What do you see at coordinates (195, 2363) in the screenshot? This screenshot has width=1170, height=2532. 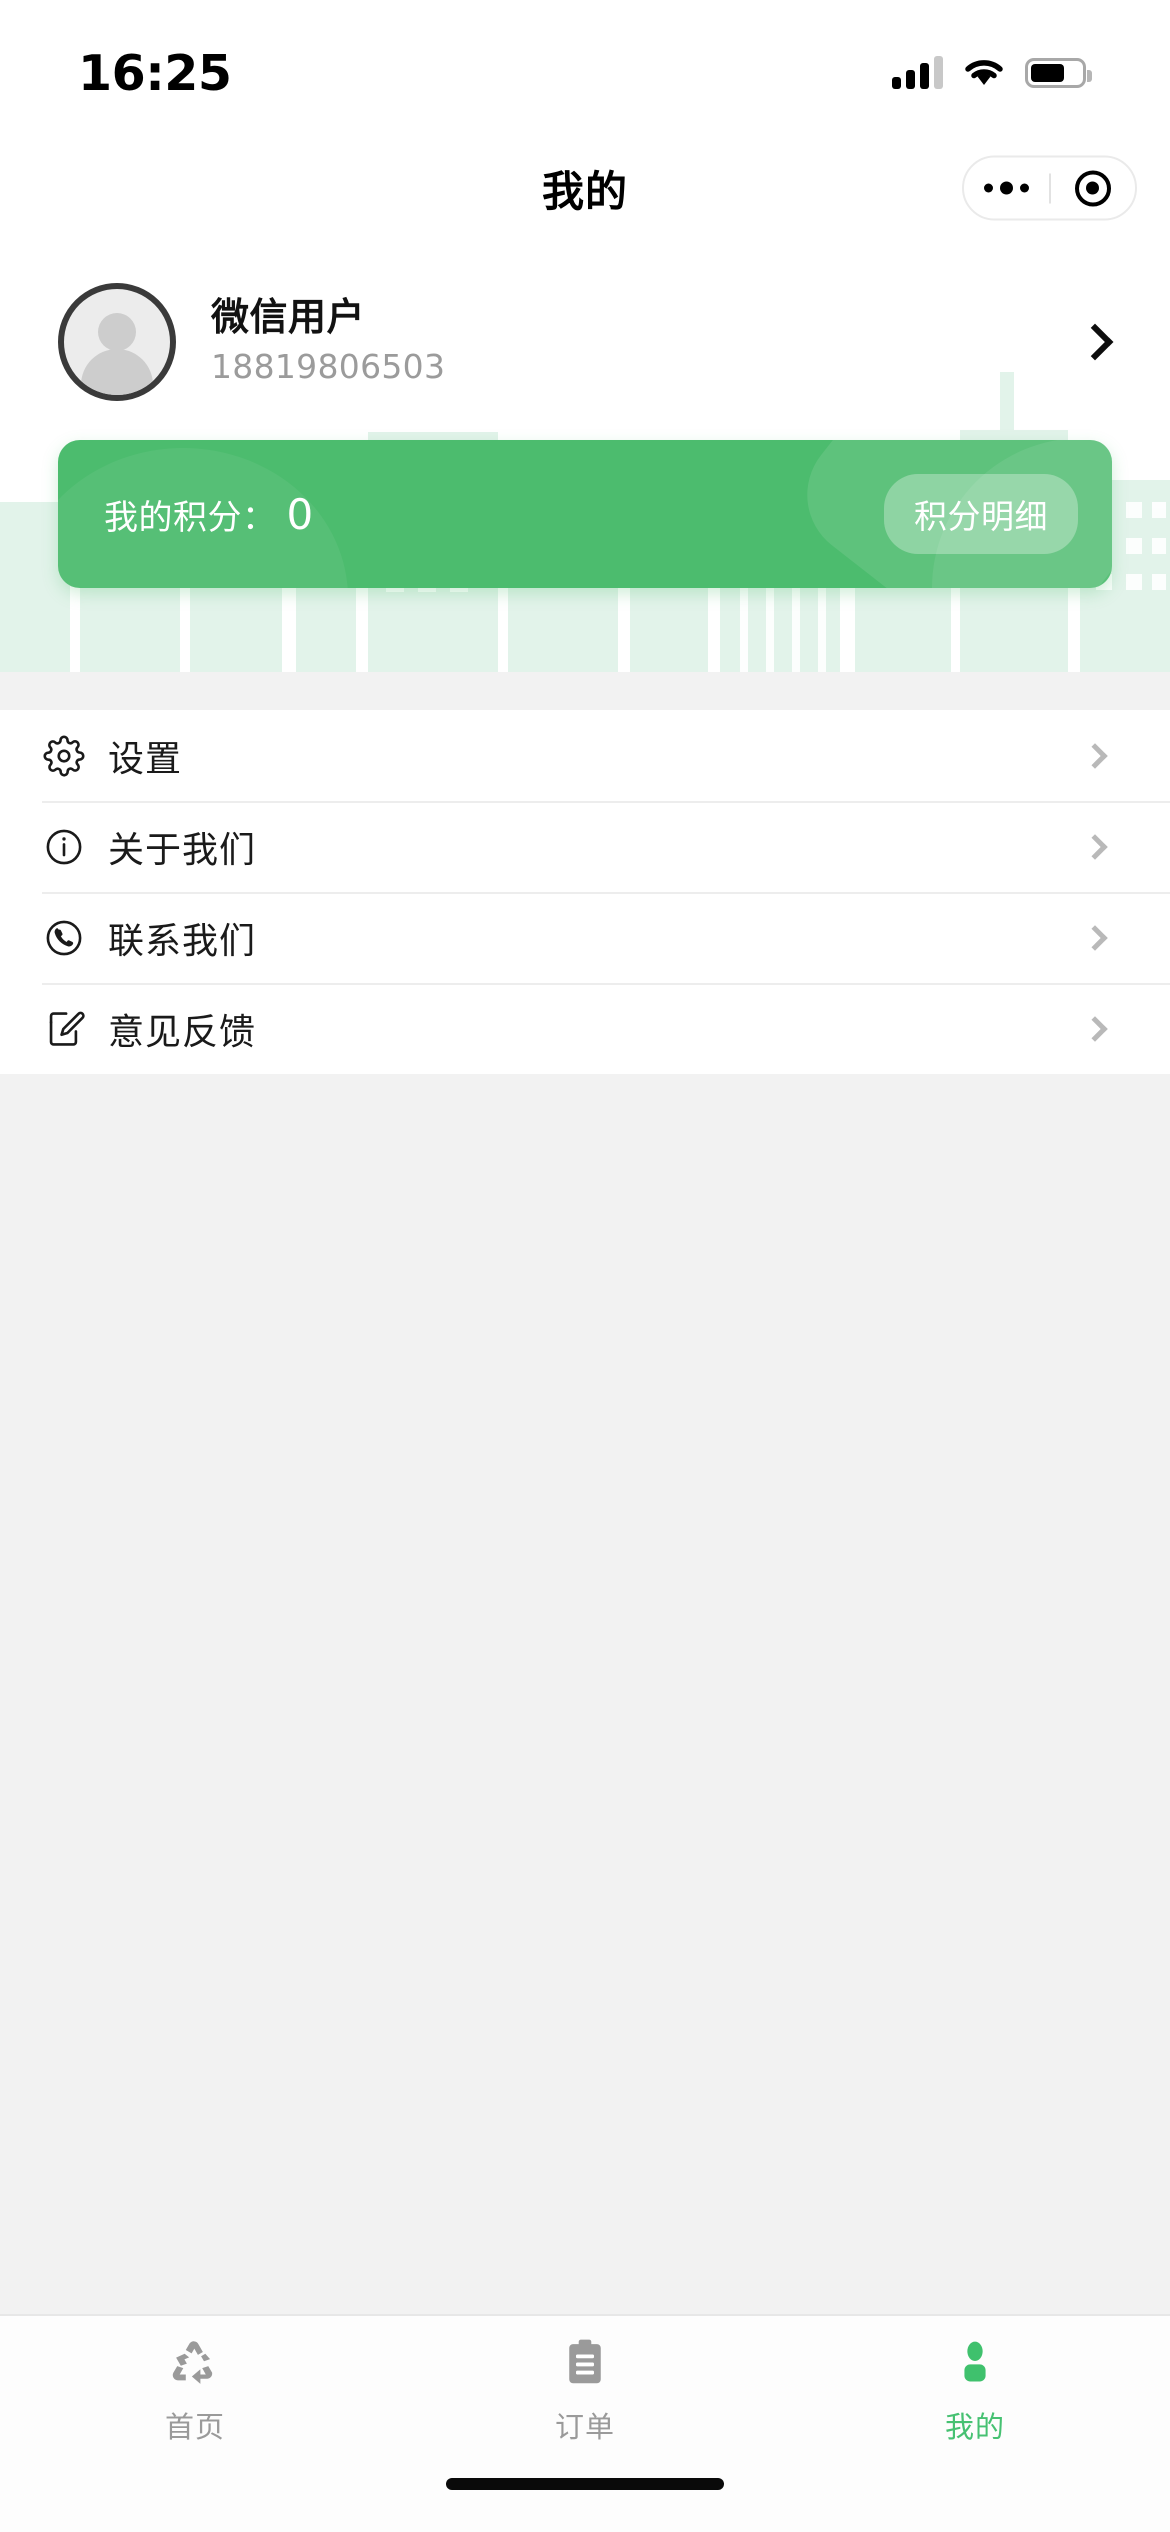 I see `recycle-icon` at bounding box center [195, 2363].